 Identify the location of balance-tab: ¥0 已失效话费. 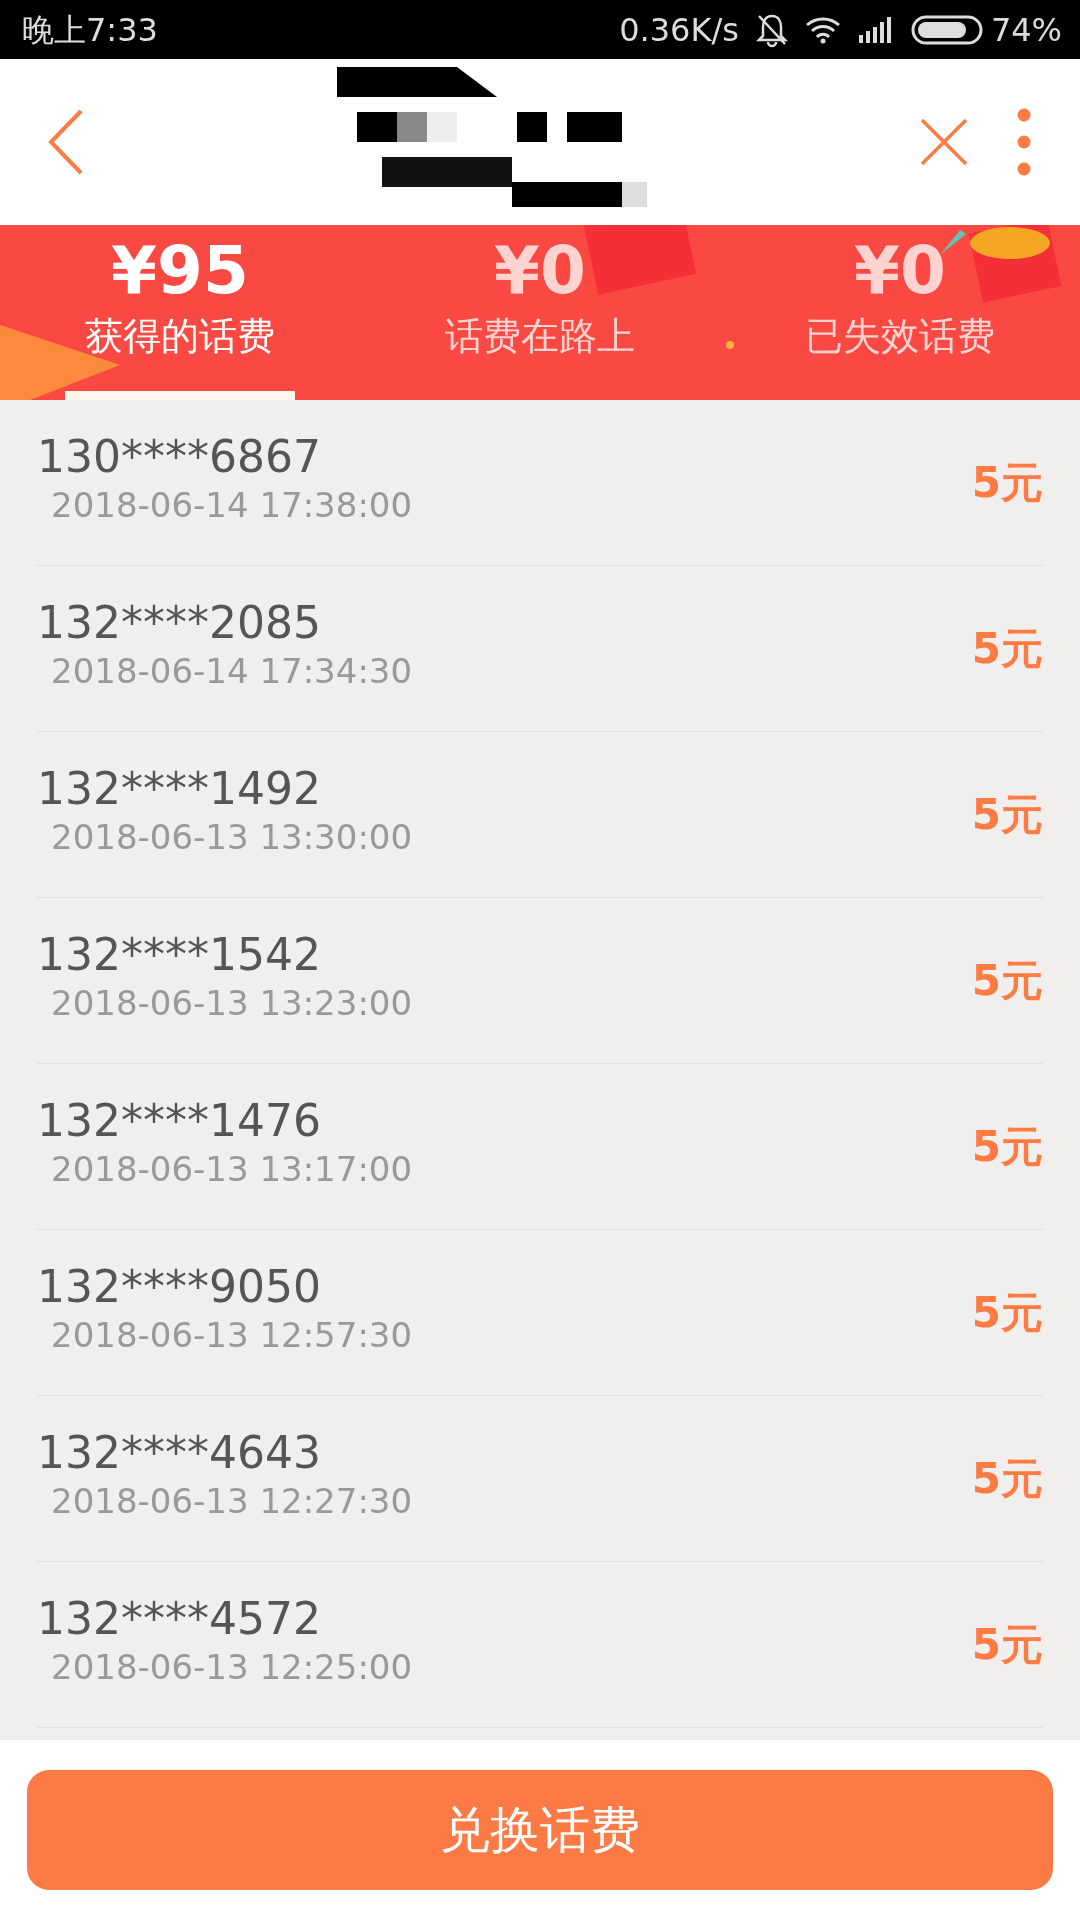
(900, 312).